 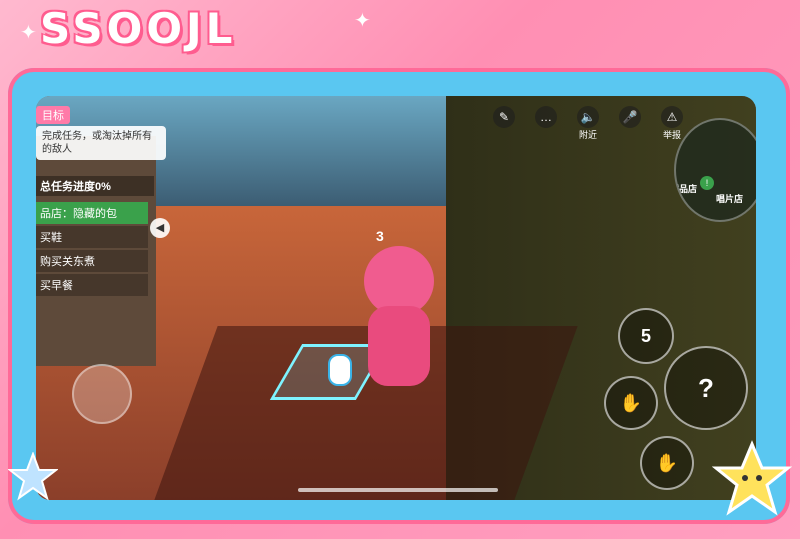 I want to click on collapse-task-button: ◀, so click(x=160, y=228).